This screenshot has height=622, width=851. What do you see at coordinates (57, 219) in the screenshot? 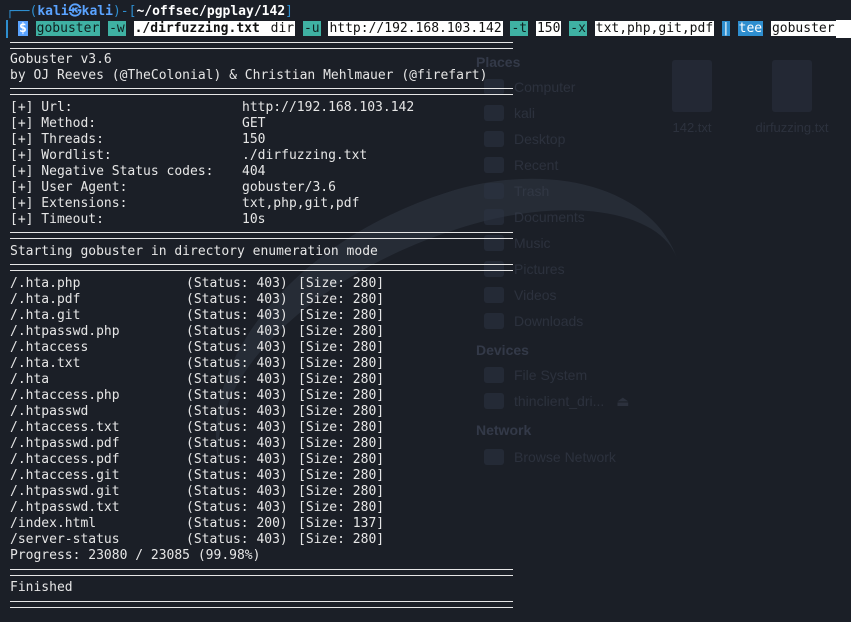
I see `config-key: [+] Timeout:` at bounding box center [57, 219].